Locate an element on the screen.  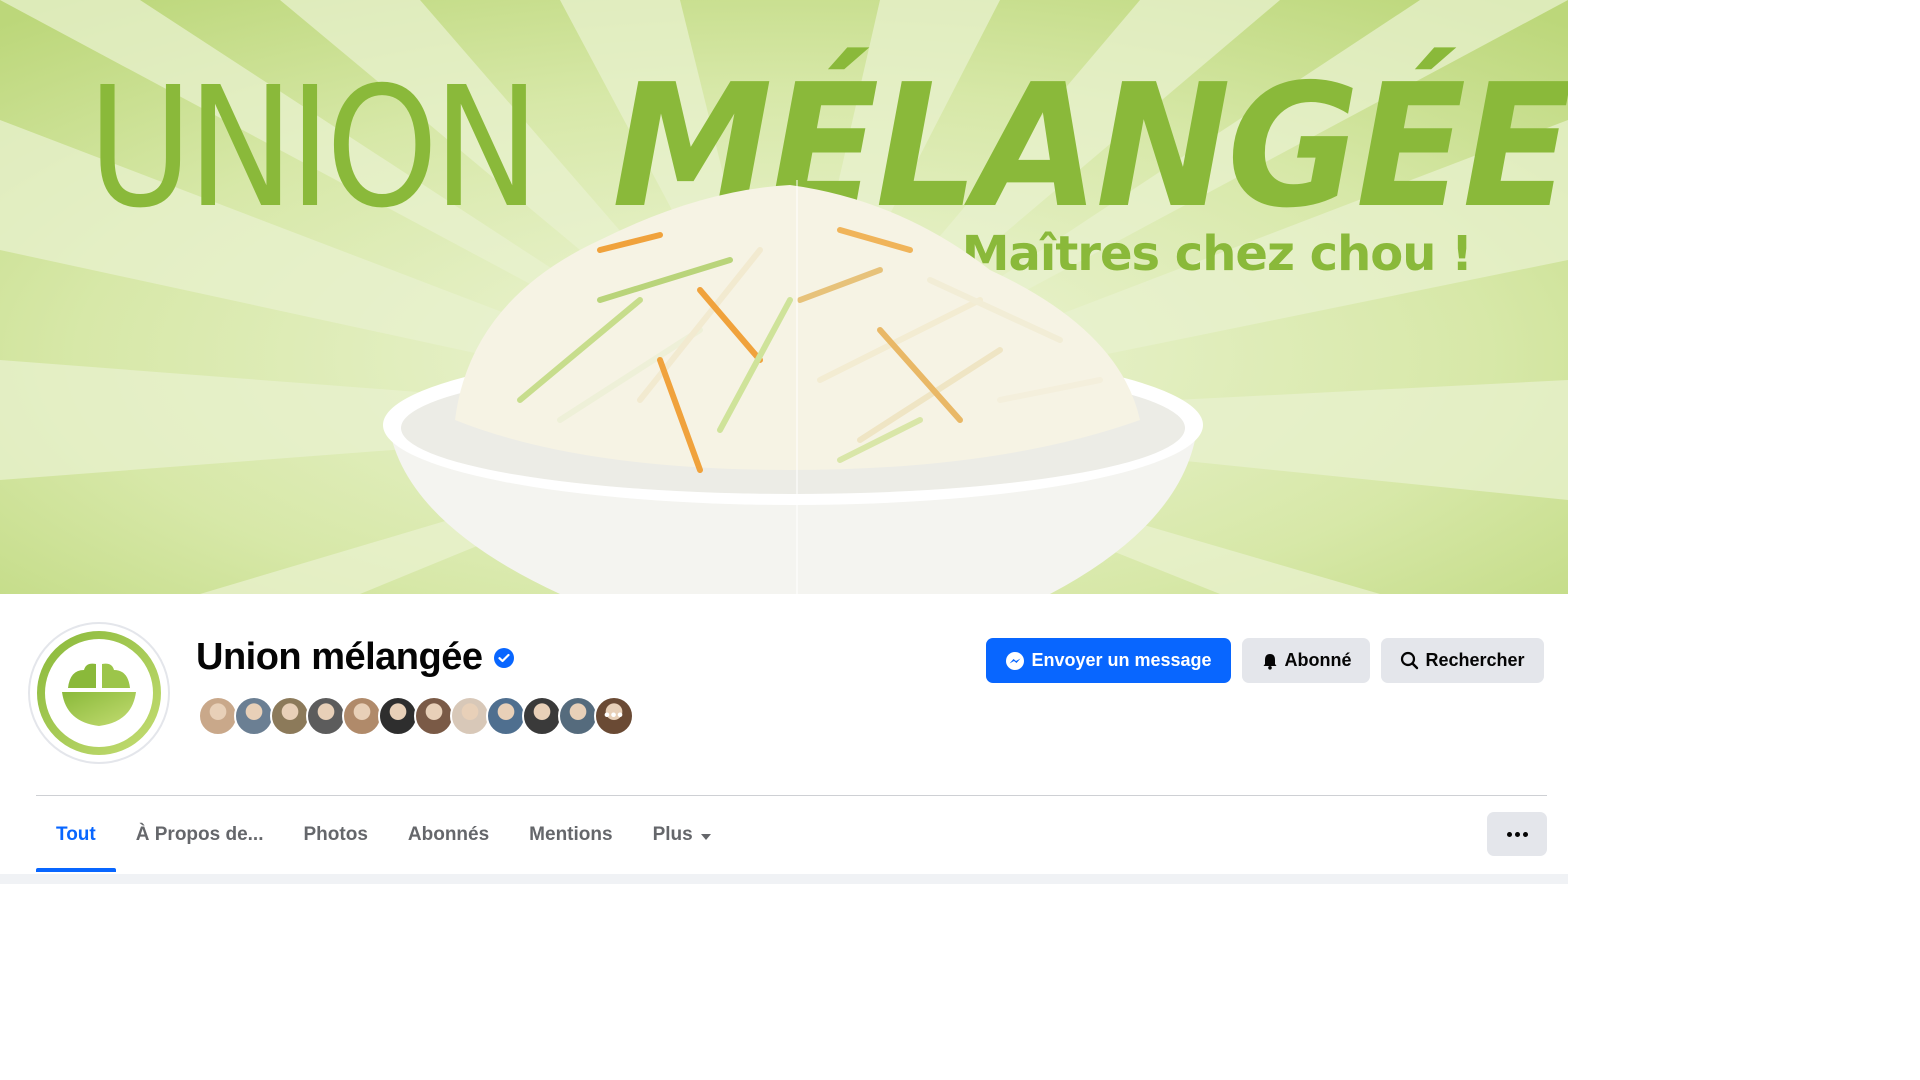
search-label: Rechercher is located at coordinates (1475, 660).